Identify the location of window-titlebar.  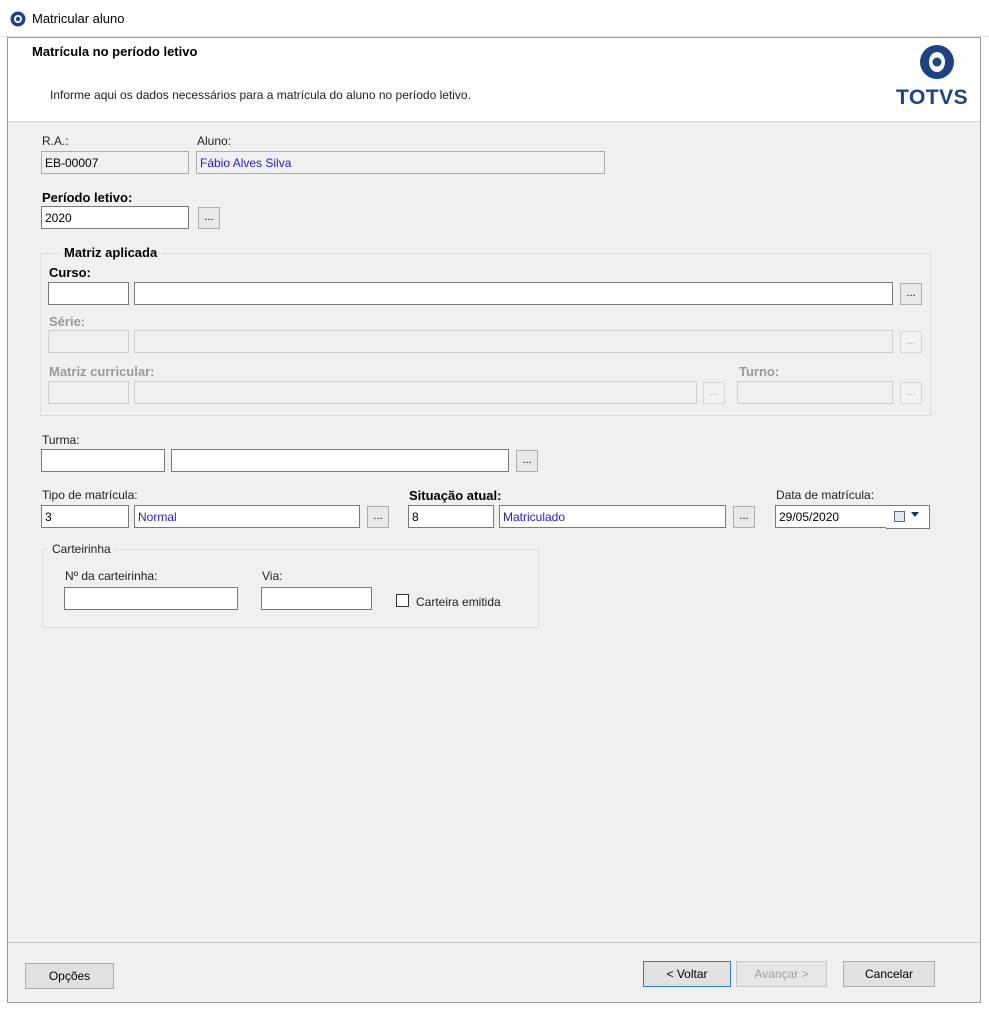
(494, 18).